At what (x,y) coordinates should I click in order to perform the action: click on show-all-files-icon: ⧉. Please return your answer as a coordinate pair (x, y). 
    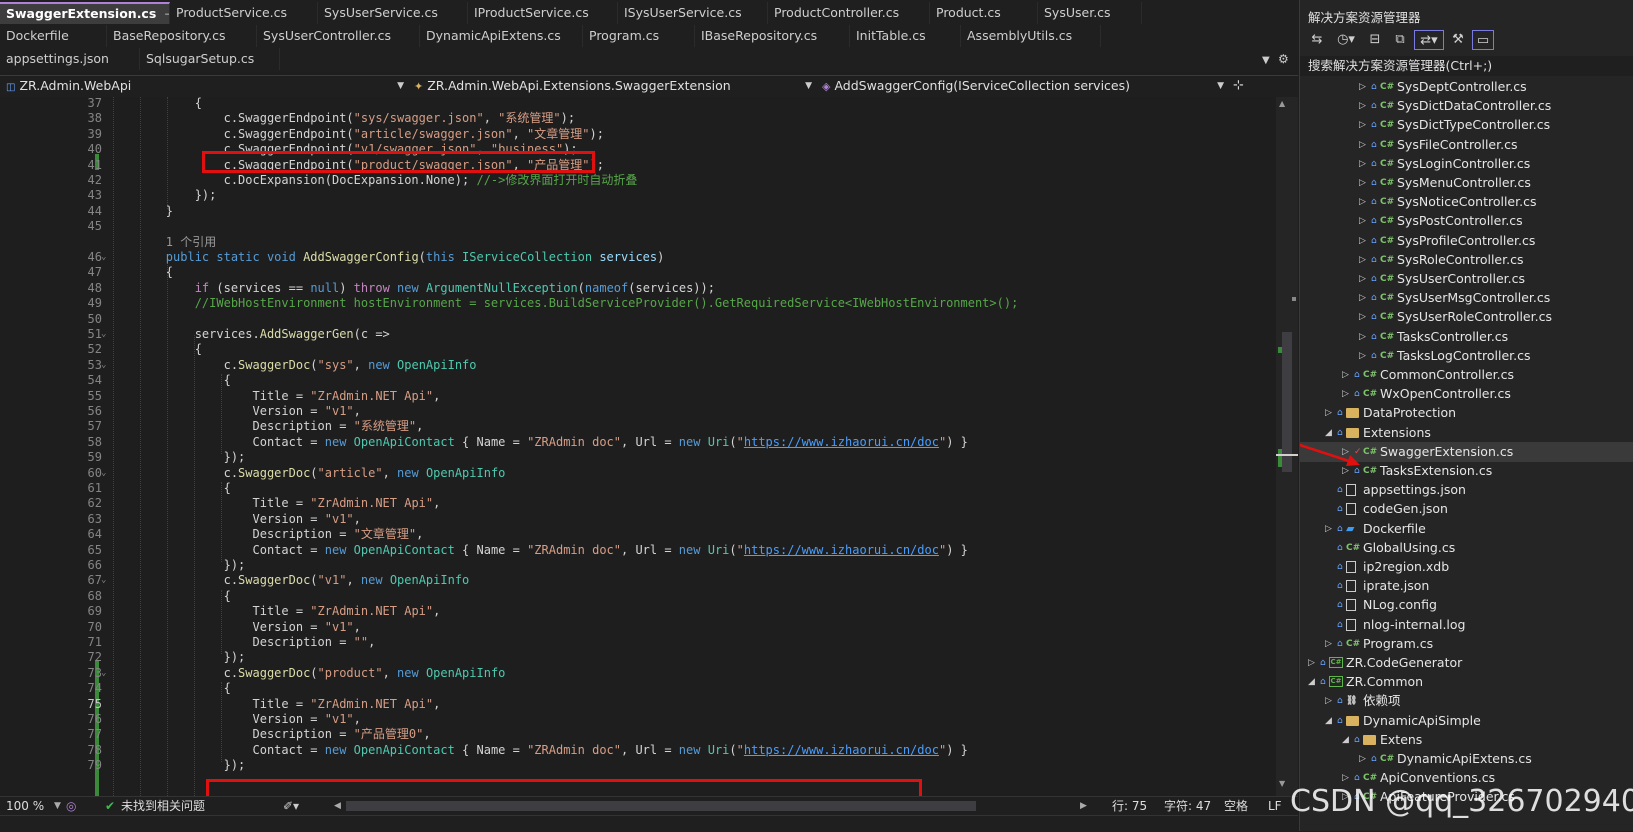
    Looking at the image, I should click on (1400, 40).